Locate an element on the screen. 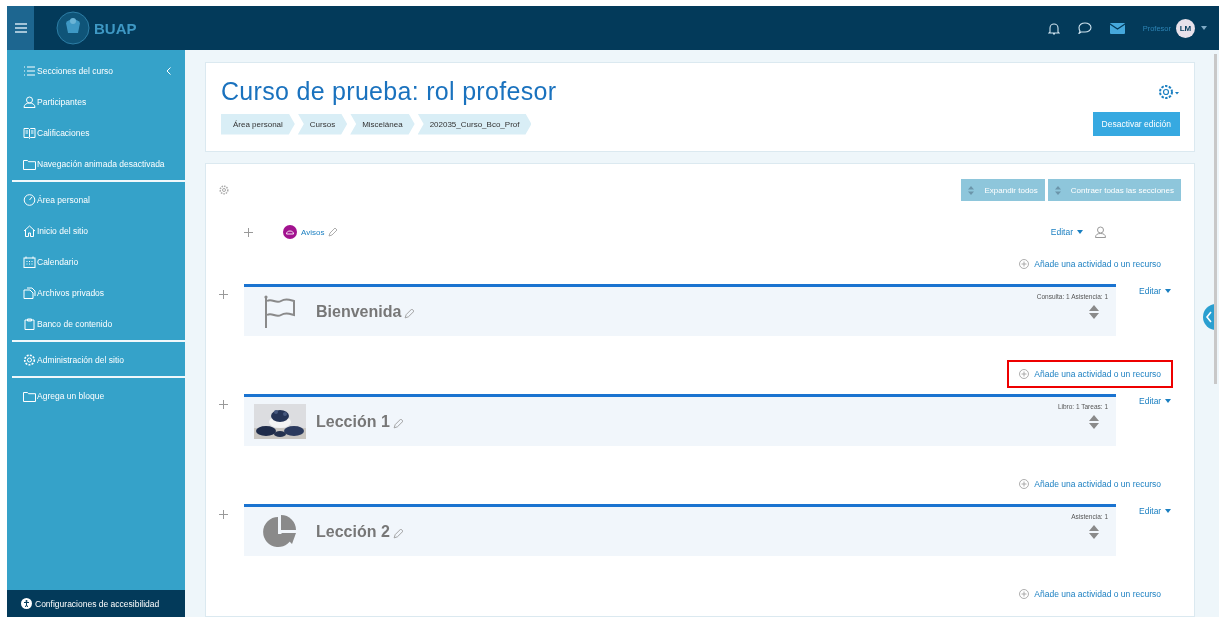 The height and width of the screenshot is (617, 1219). sidebar-item: Secciones del curso is located at coordinates (75, 70).